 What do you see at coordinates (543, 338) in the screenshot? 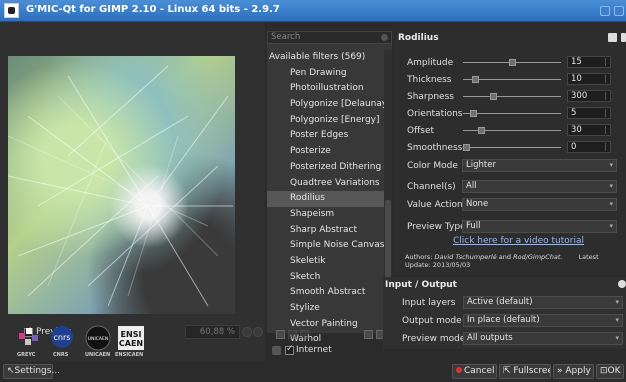
I see `preview-mode-select: All outputs ▾` at bounding box center [543, 338].